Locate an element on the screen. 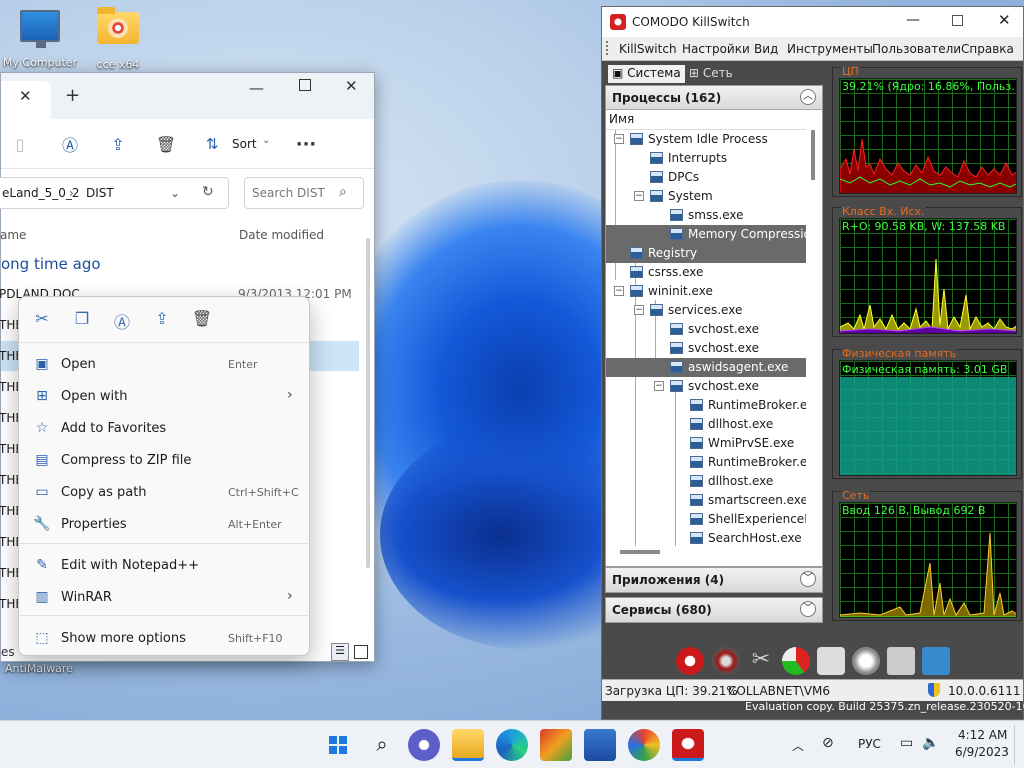  start-icon is located at coordinates (338, 745).